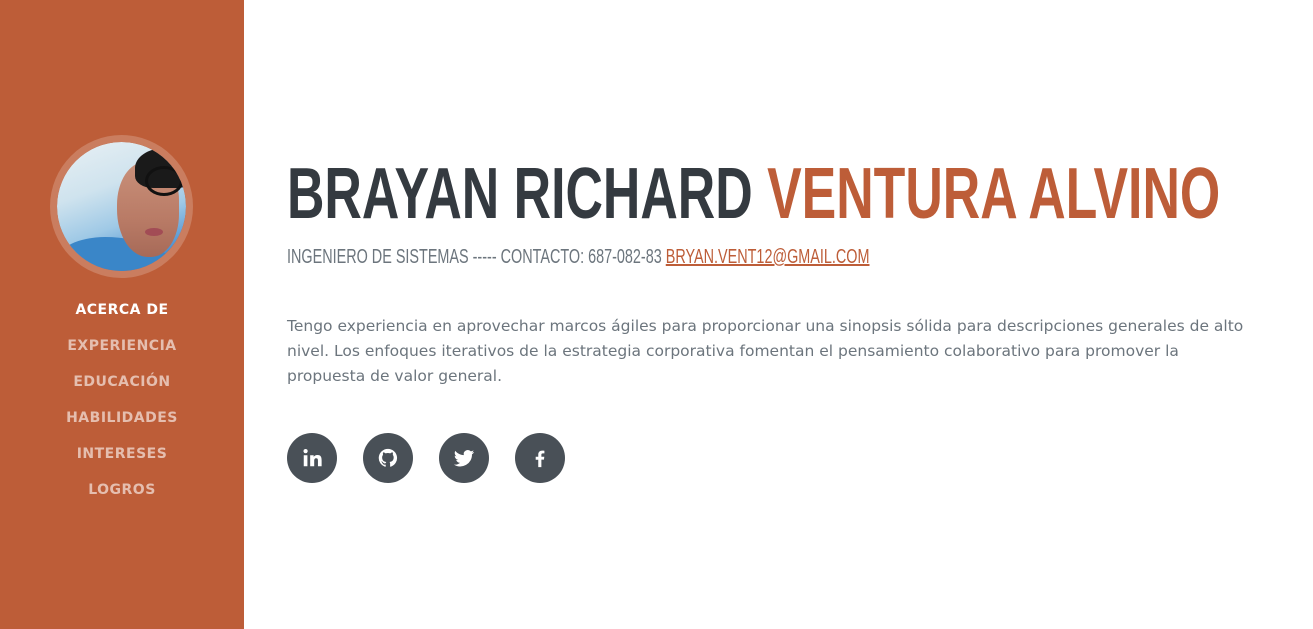 This screenshot has width=1313, height=629. Describe the element at coordinates (122, 496) in the screenshot. I see `nav-item-logros: LOGROS` at that location.